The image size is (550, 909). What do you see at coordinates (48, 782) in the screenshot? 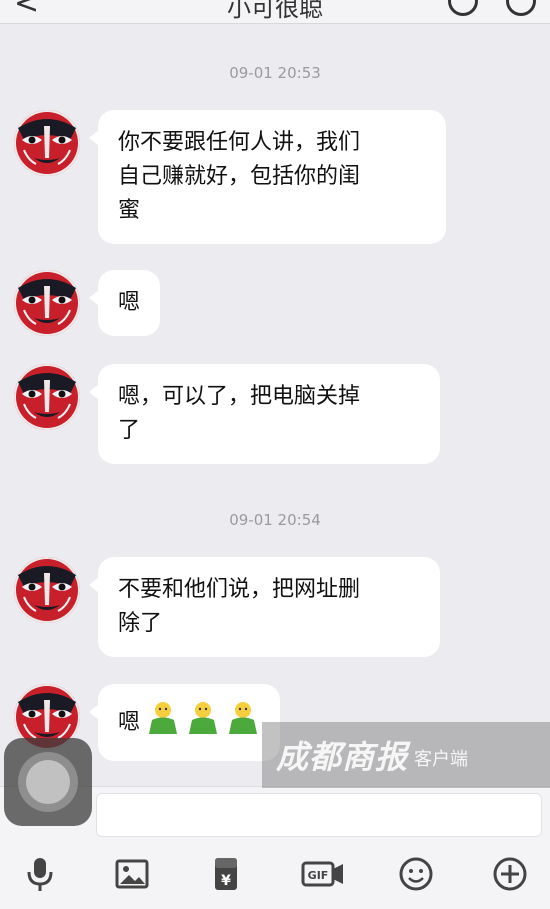
I see `assistive-touch-button` at bounding box center [48, 782].